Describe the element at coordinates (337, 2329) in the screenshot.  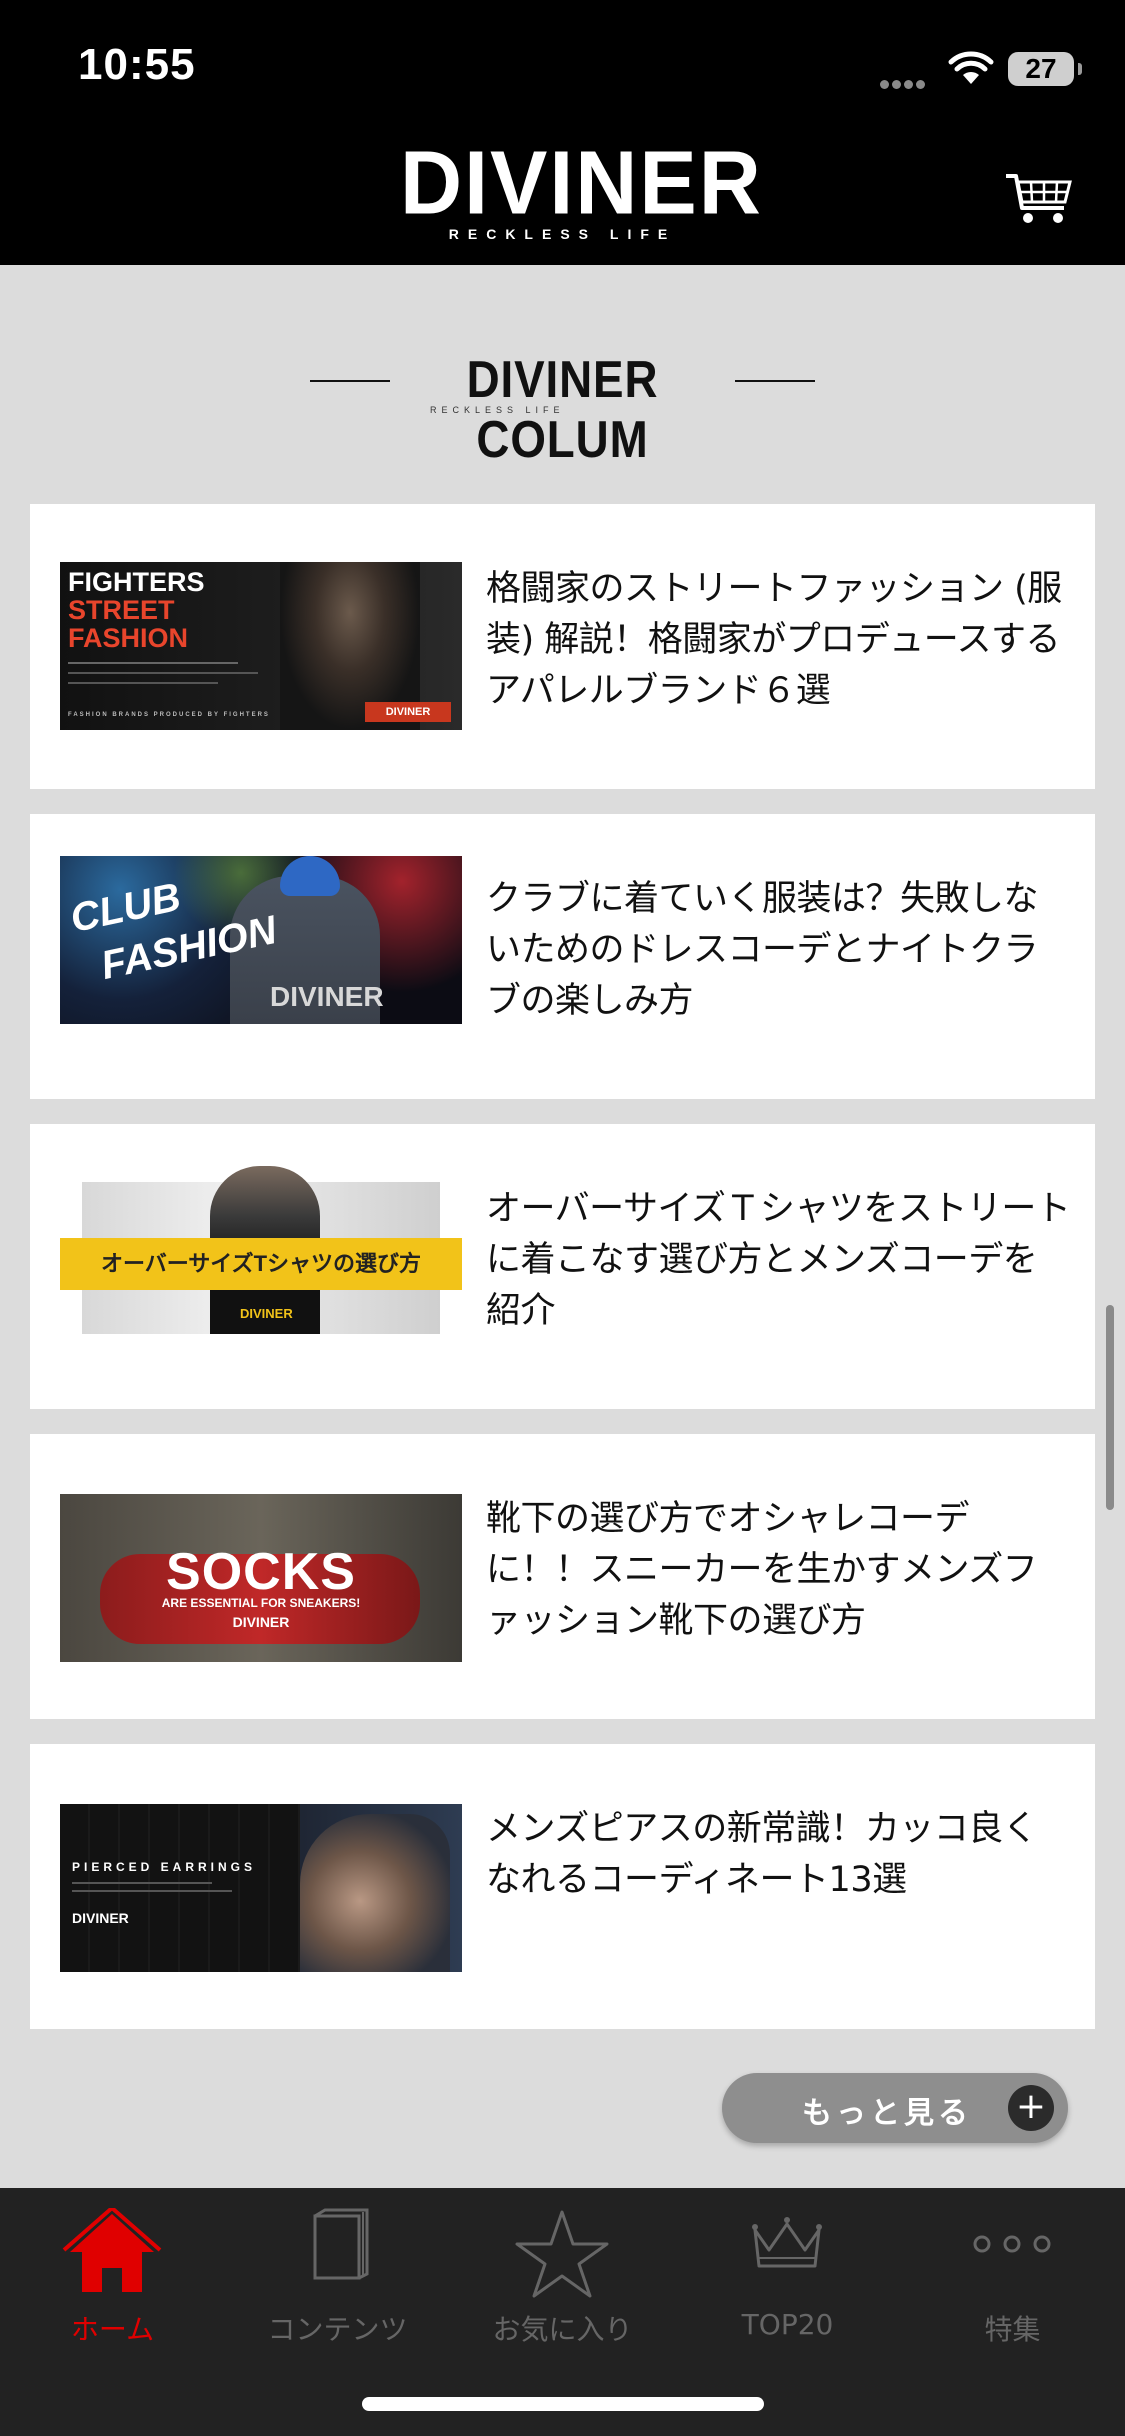
I see `tab-label: コンテンツ` at that location.